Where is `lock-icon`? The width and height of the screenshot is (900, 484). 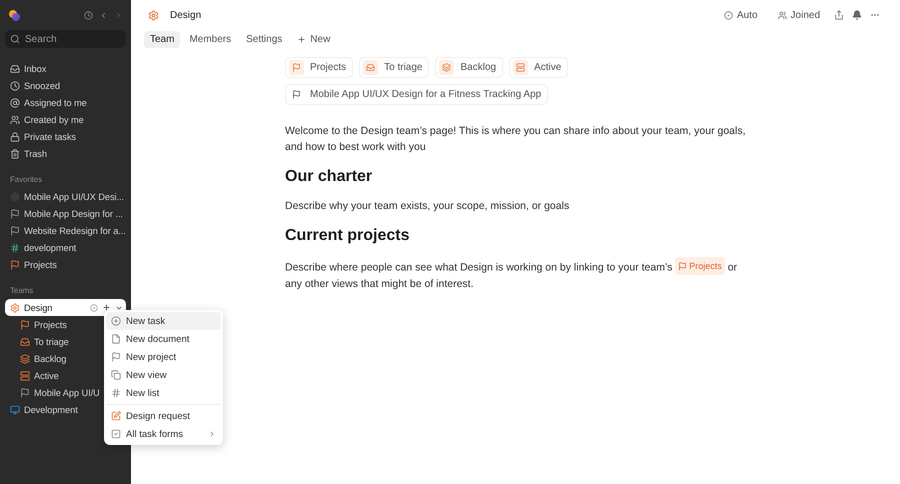 lock-icon is located at coordinates (15, 137).